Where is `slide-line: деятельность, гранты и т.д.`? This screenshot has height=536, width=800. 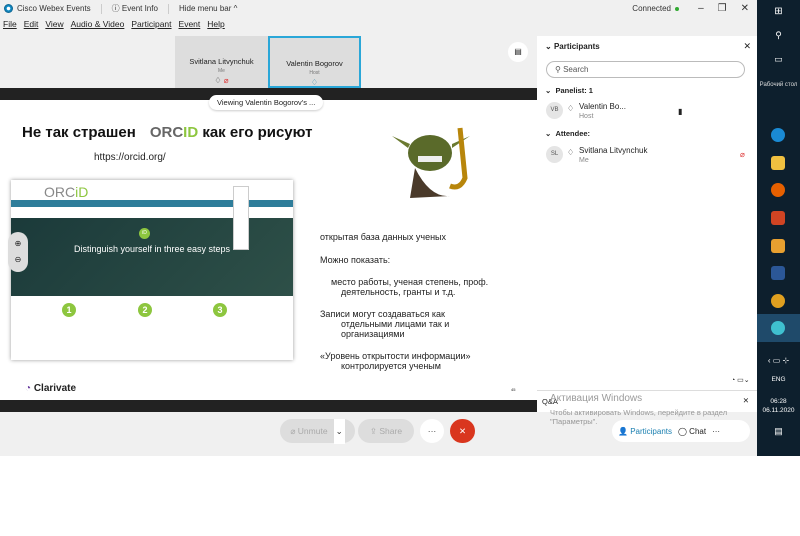 slide-line: деятельность, гранты и т.д. is located at coordinates (398, 292).